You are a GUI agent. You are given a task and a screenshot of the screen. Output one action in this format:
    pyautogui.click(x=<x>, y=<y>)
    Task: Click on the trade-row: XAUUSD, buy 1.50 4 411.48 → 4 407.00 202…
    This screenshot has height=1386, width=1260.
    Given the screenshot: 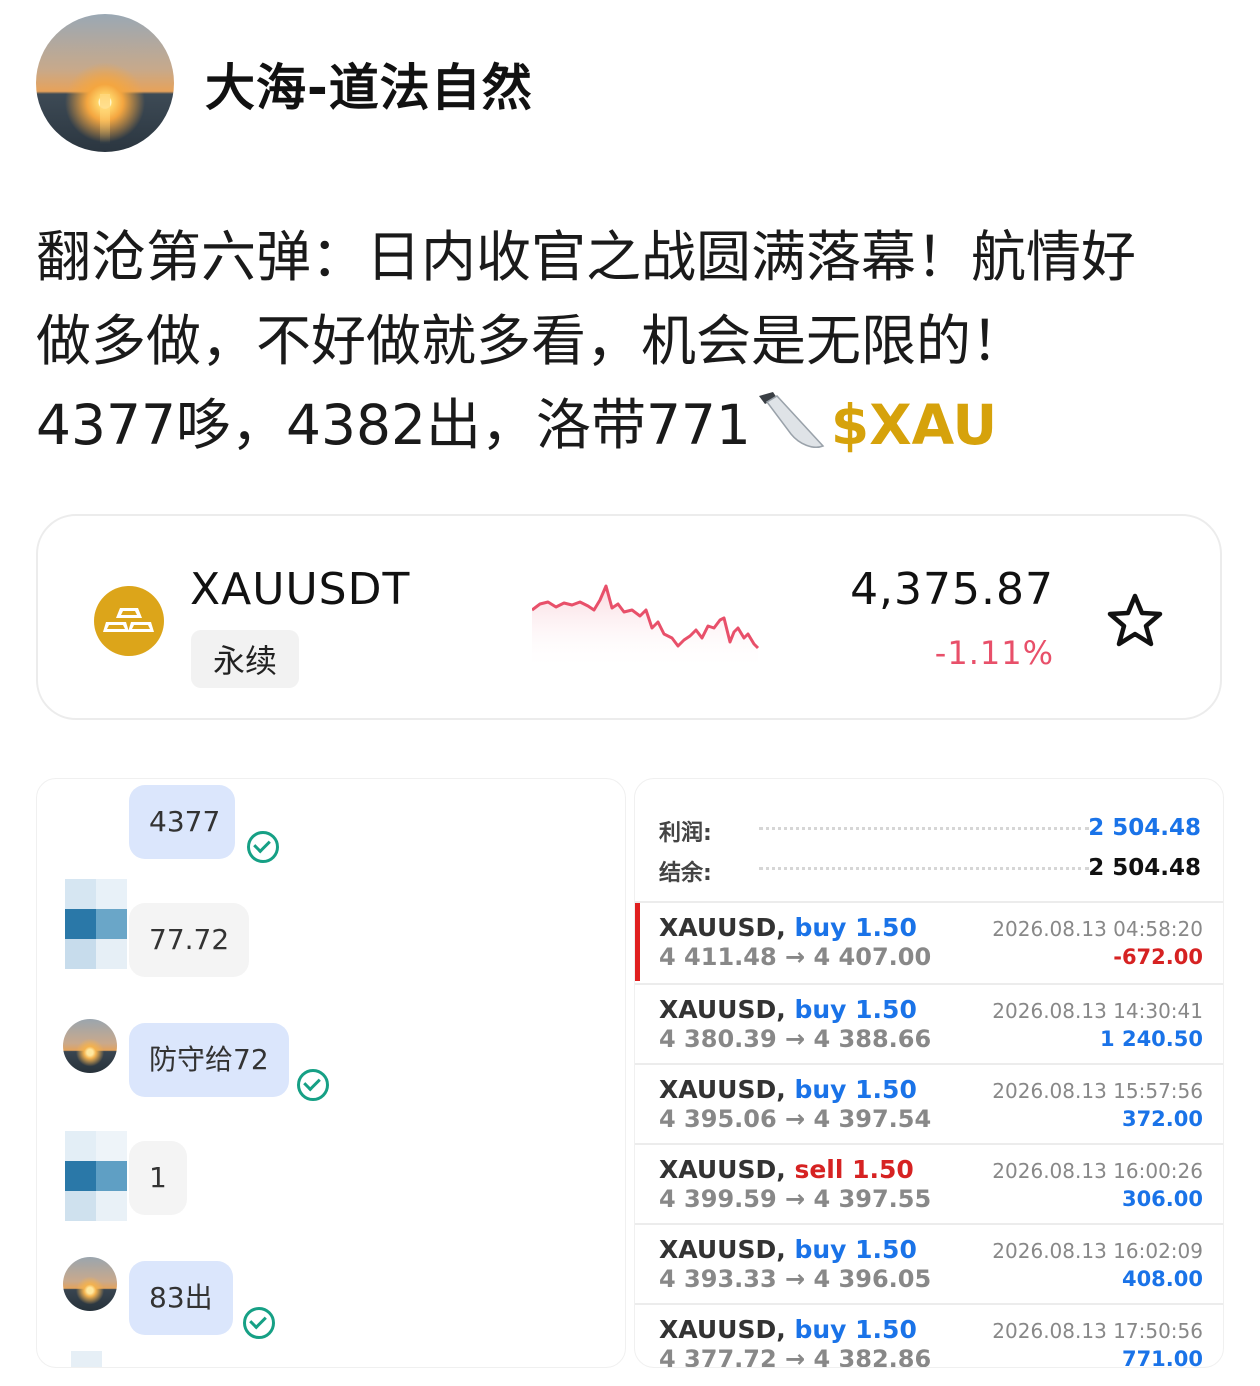 What is the action you would take?
    pyautogui.click(x=929, y=941)
    